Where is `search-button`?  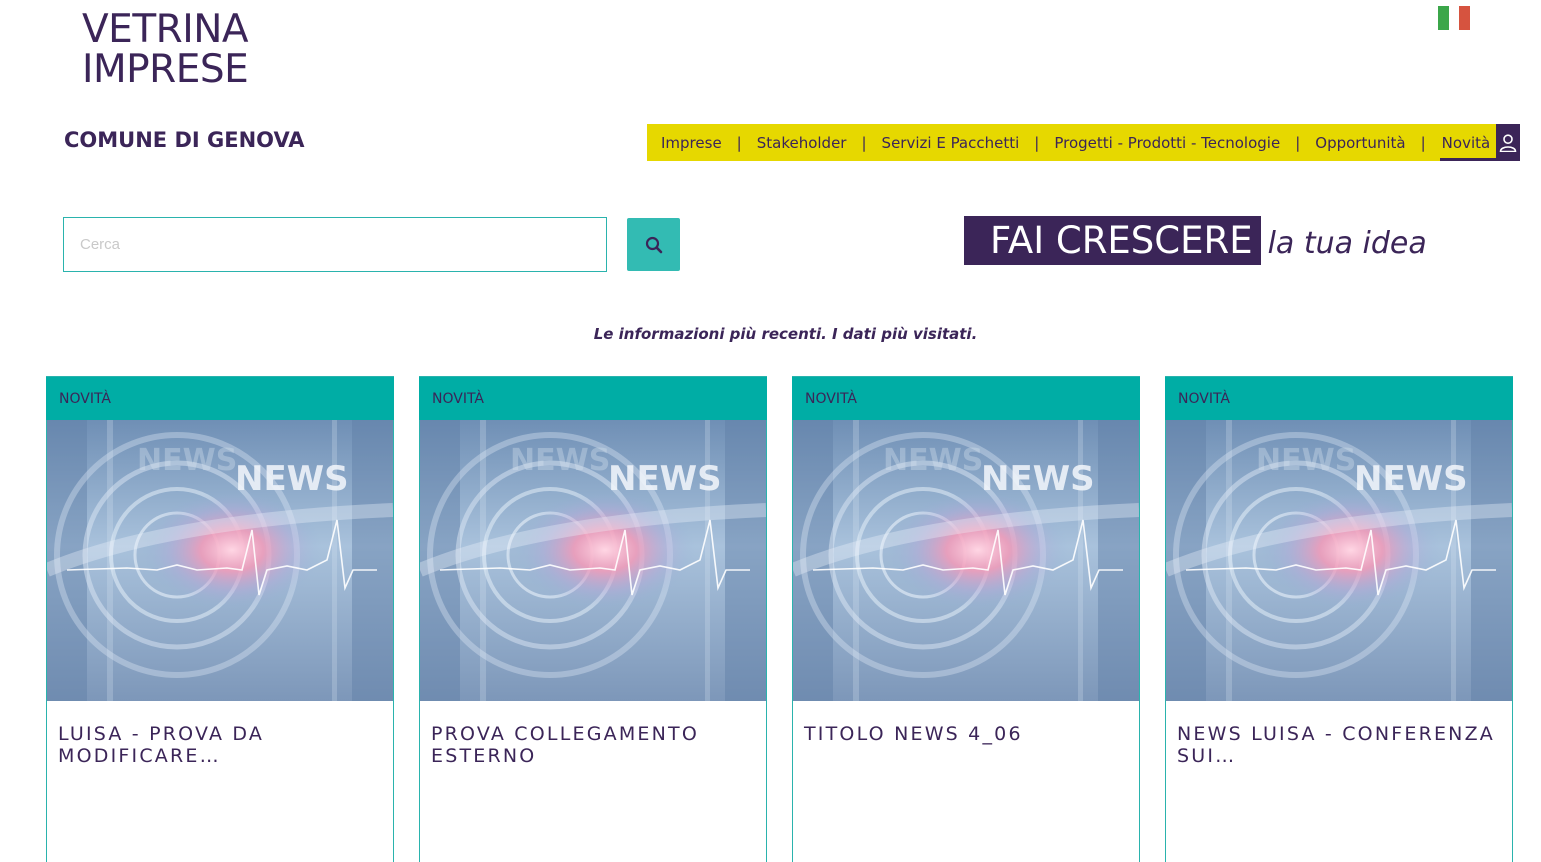 search-button is located at coordinates (653, 244).